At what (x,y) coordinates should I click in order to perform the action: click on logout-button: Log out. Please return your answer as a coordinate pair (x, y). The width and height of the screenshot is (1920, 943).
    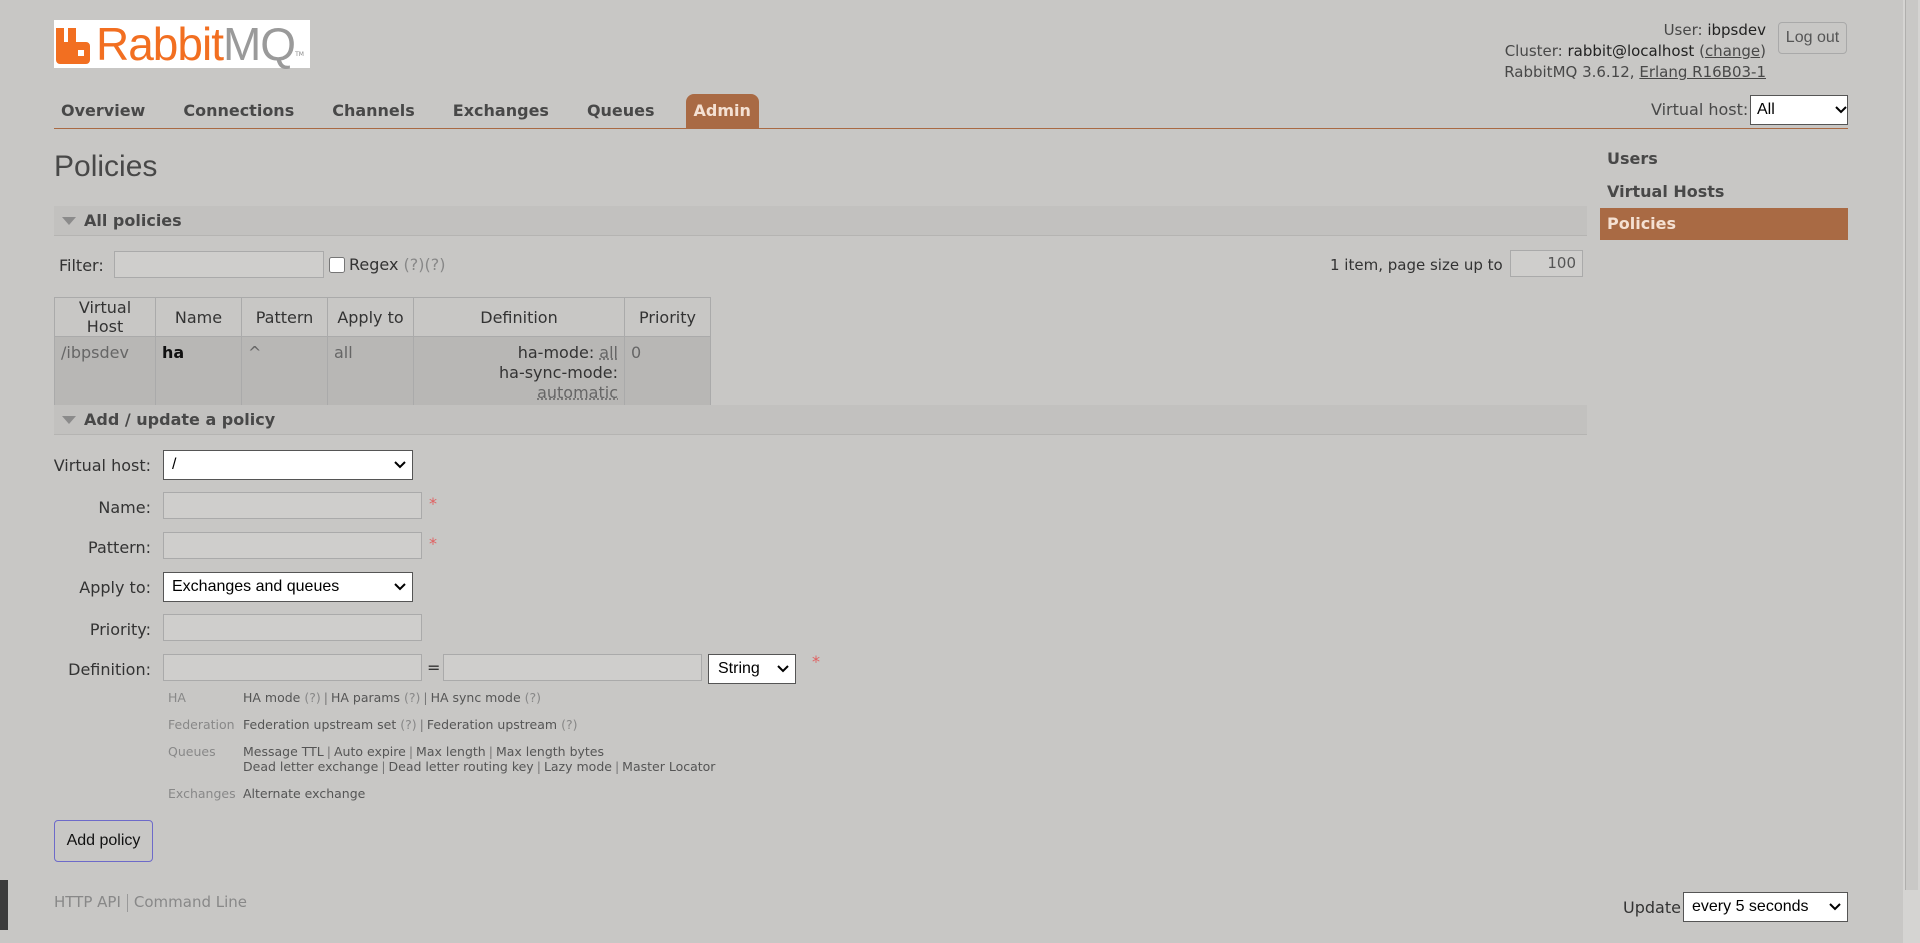
    Looking at the image, I should click on (1812, 38).